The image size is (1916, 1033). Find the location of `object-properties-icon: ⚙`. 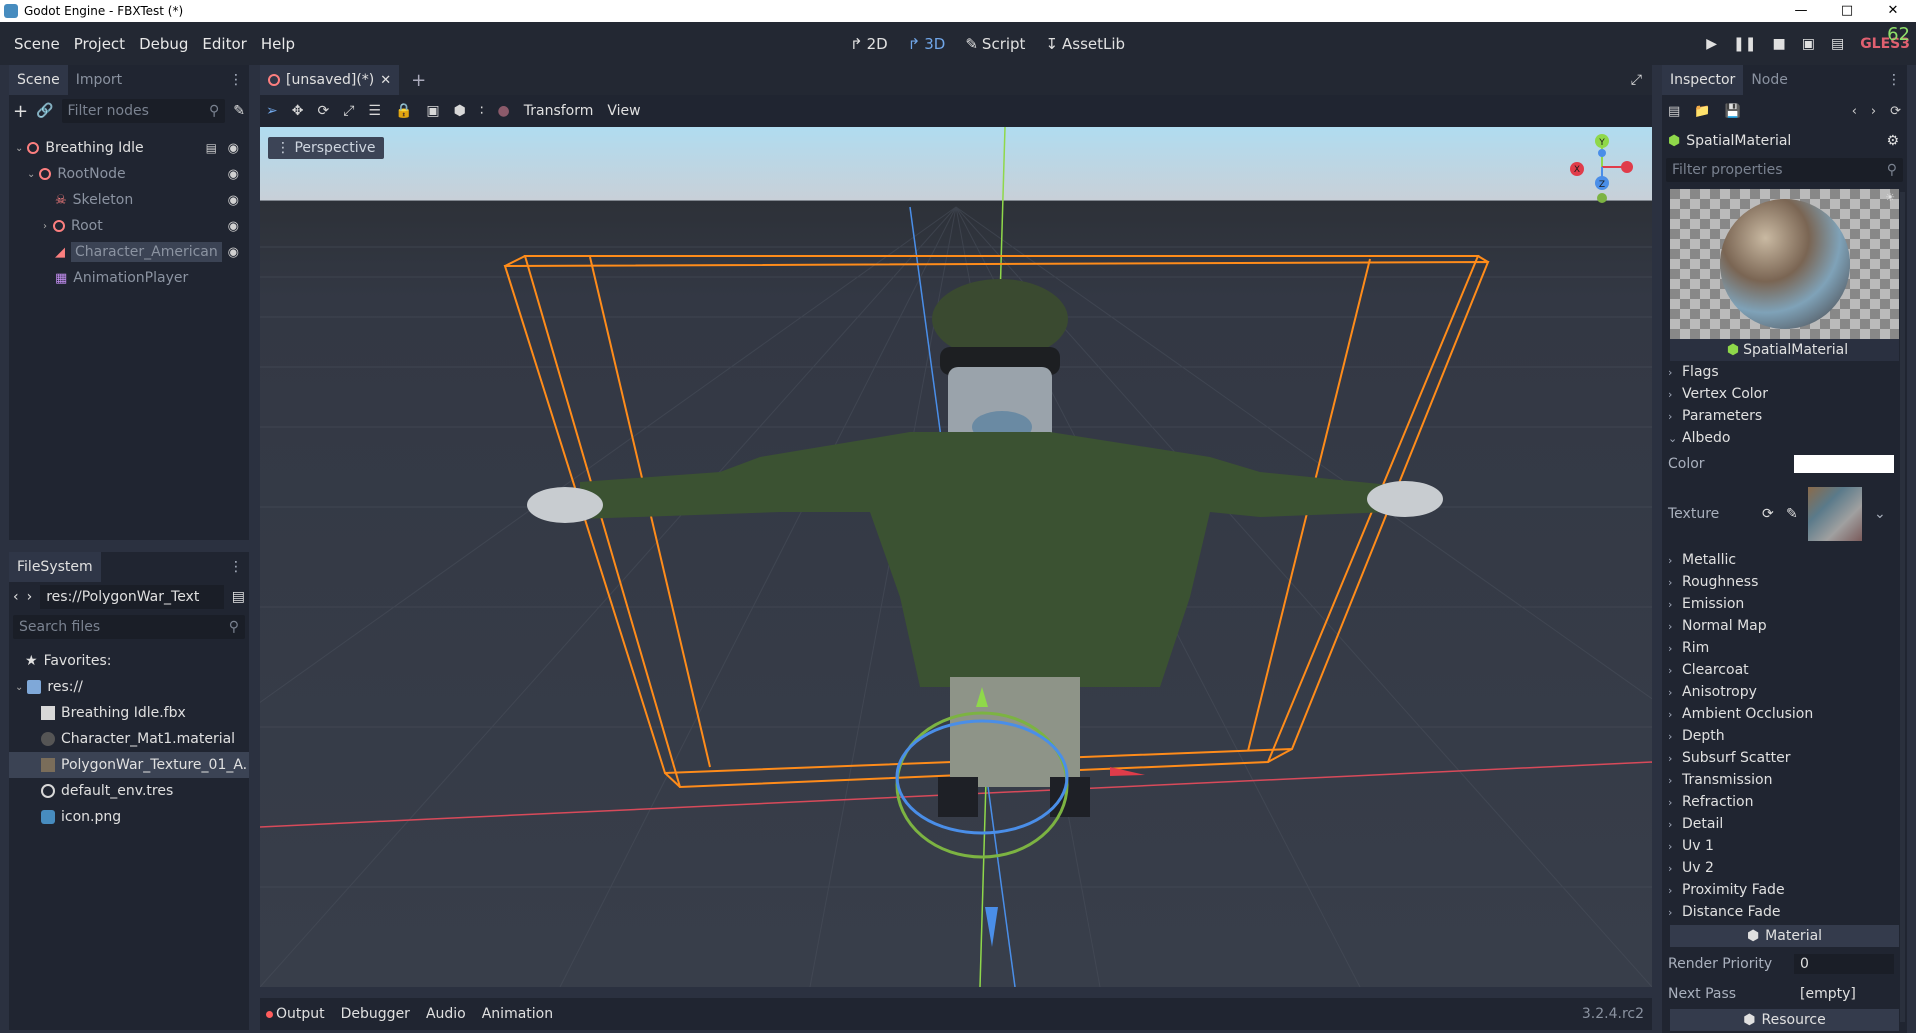

object-properties-icon: ⚙ is located at coordinates (1892, 141).